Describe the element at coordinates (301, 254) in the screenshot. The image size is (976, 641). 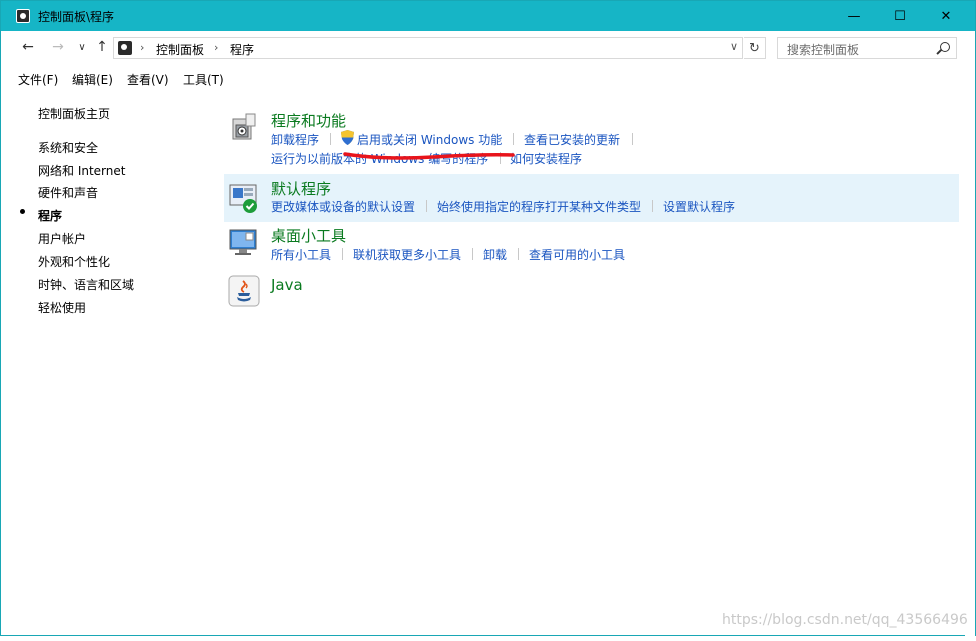
I see `all-gadgets-link: 所有小工具` at that location.